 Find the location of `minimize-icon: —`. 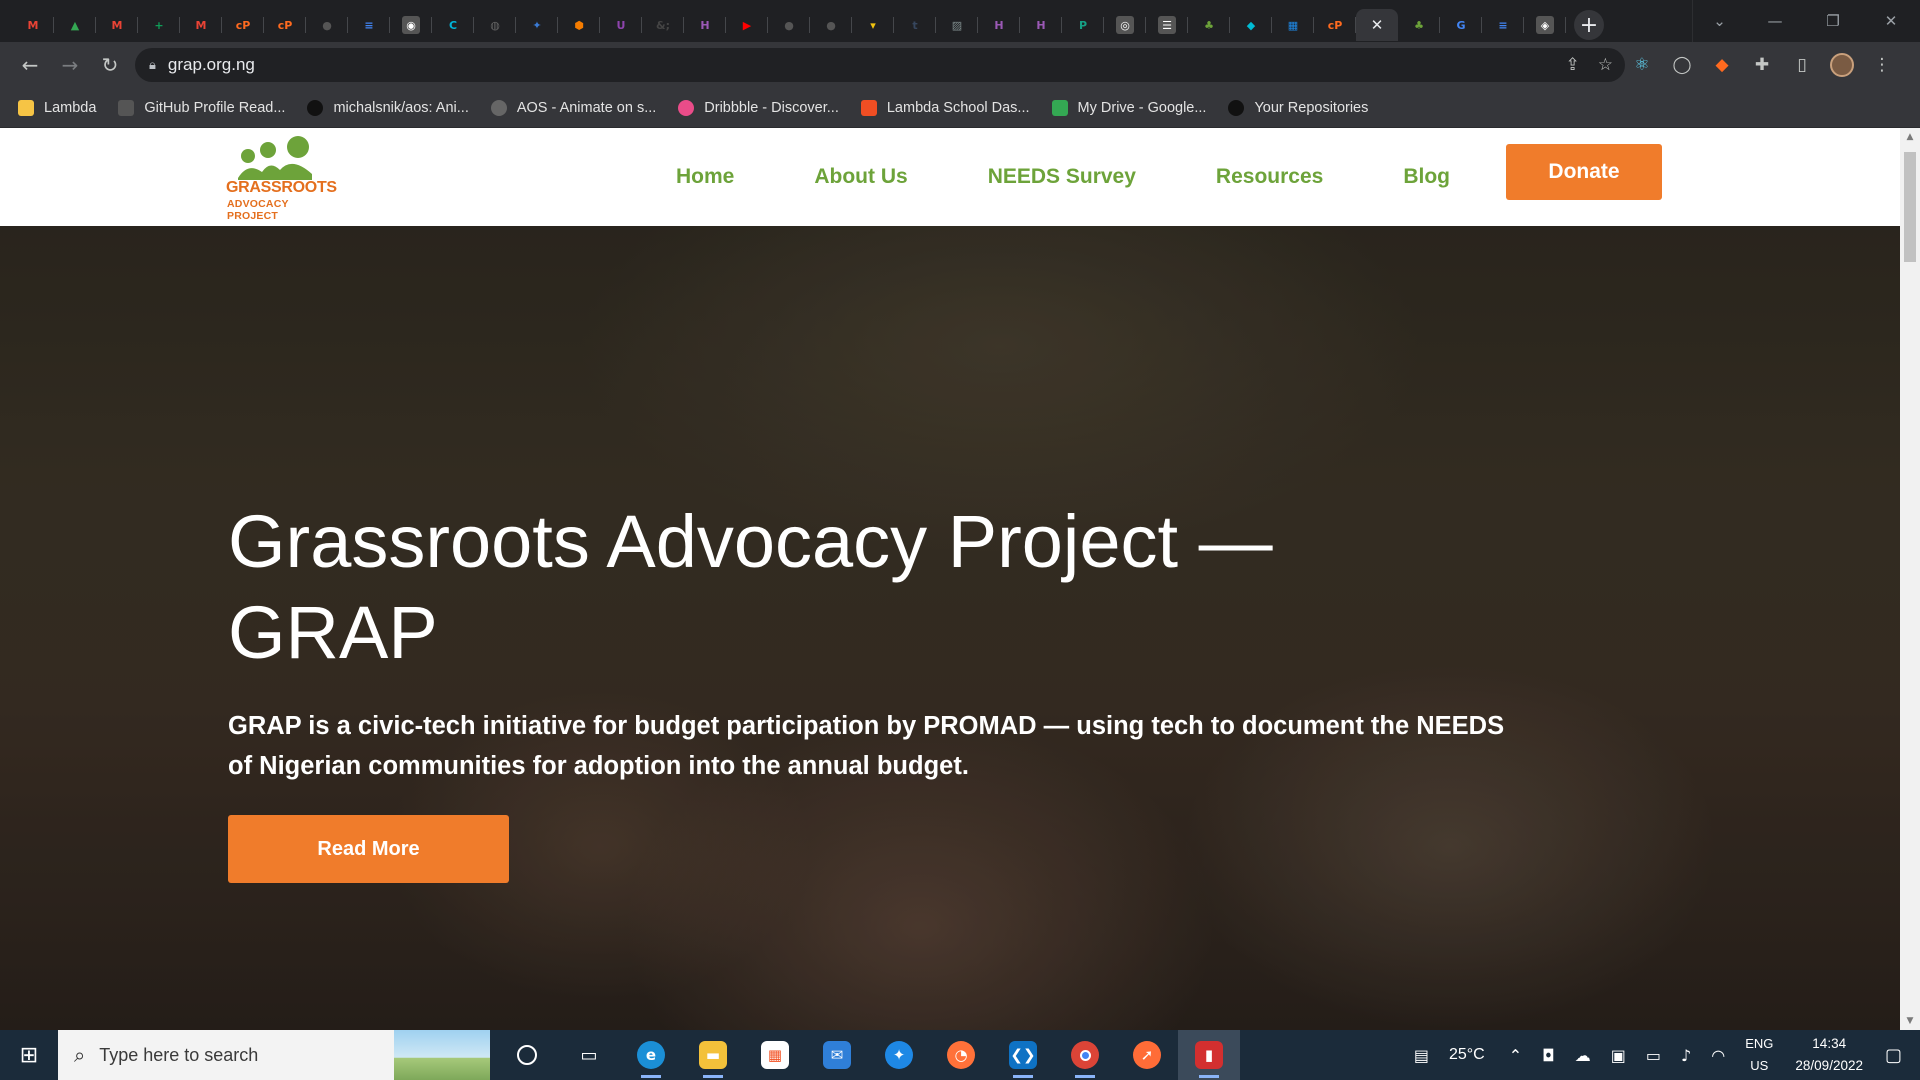

minimize-icon: — is located at coordinates (1775, 21).